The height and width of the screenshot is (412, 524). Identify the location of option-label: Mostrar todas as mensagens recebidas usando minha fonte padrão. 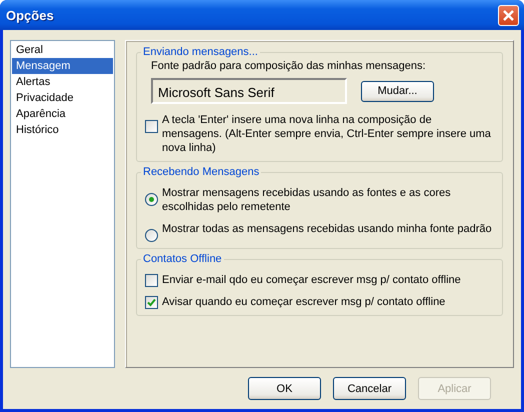
(327, 229).